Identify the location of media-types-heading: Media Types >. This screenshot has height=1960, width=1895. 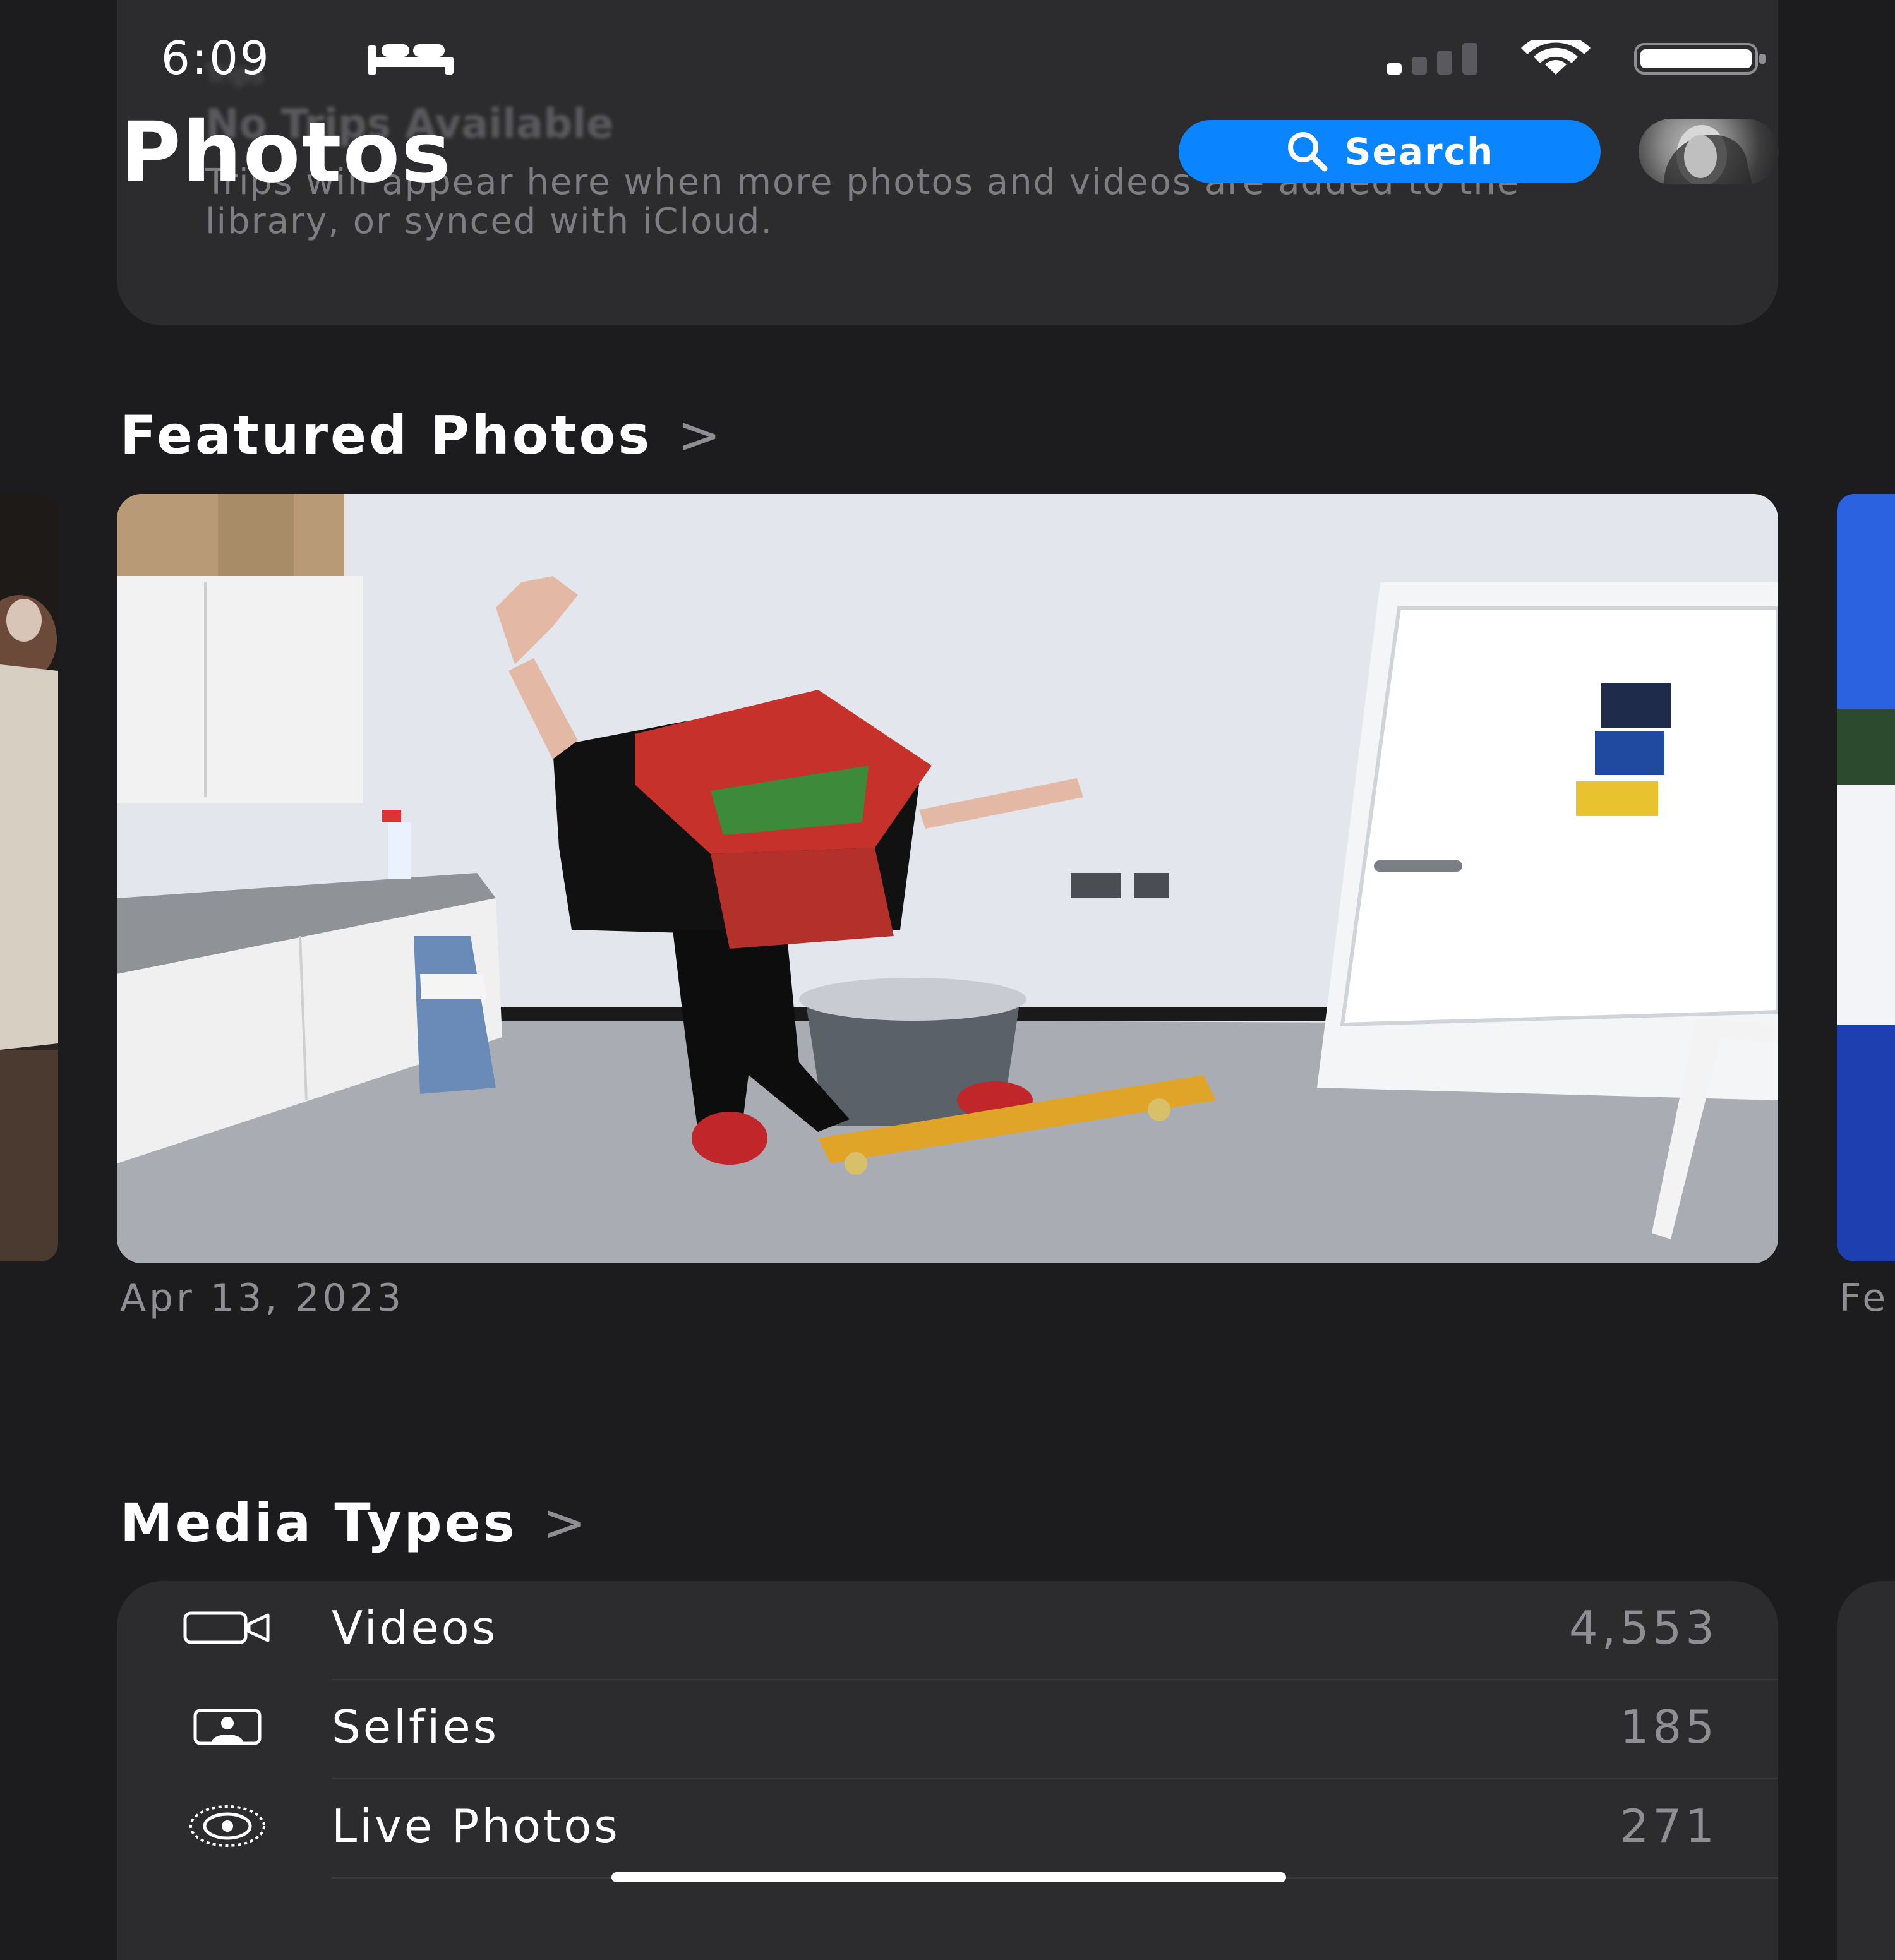
(354, 1523).